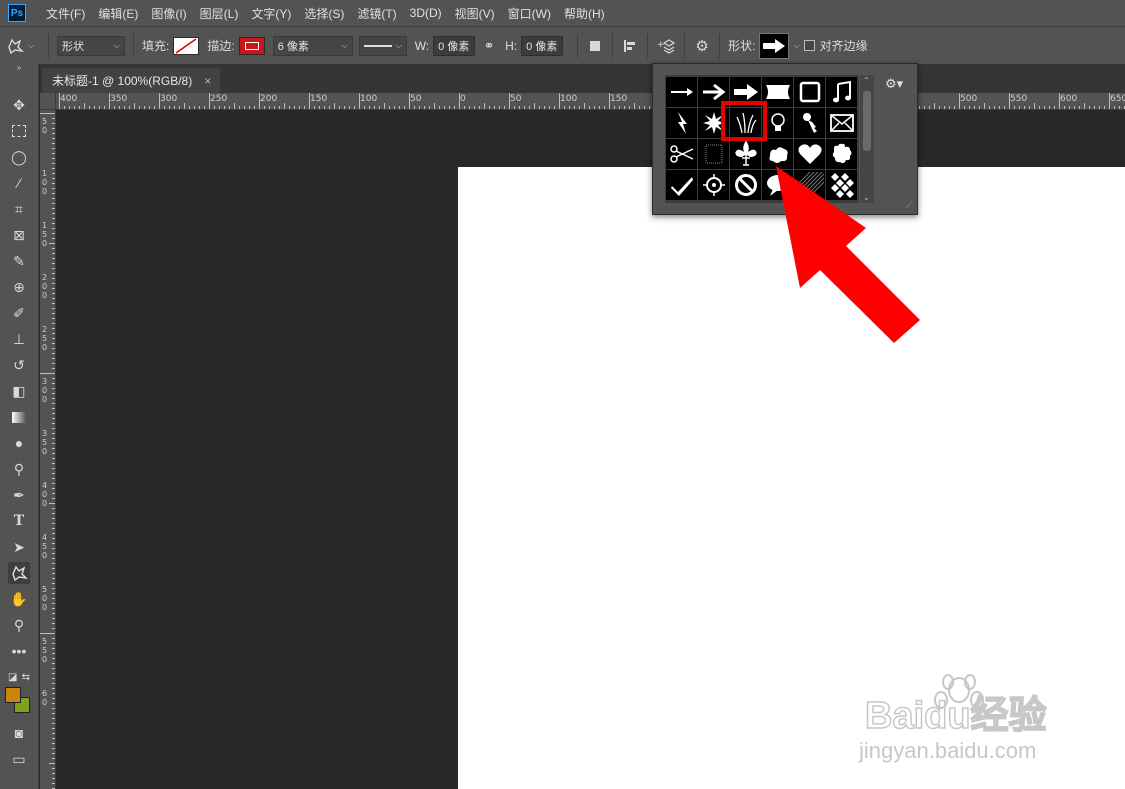 This screenshot has height=789, width=1125. I want to click on shape-cell-hatch-pattern, so click(809, 185).